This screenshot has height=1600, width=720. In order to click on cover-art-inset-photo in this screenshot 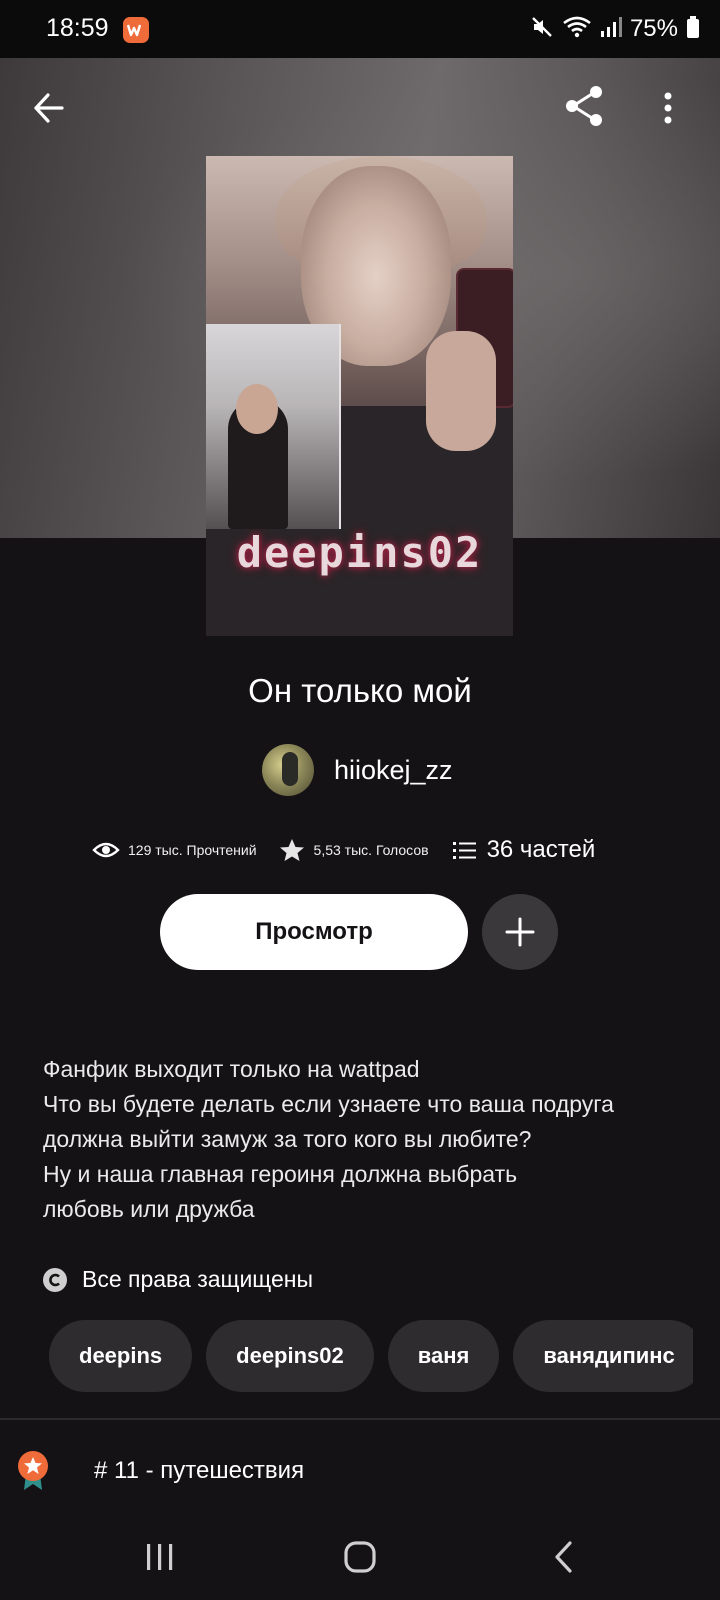, I will do `click(273, 426)`.